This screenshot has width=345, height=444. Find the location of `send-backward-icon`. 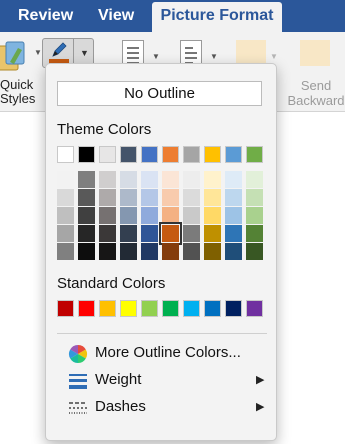

send-backward-icon is located at coordinates (315, 53).